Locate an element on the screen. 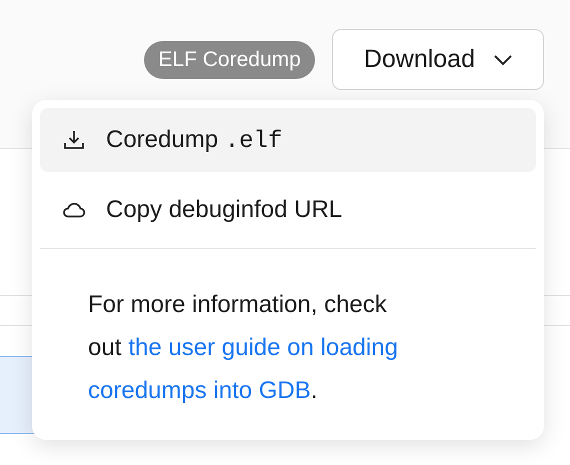  download-icon is located at coordinates (74, 140).